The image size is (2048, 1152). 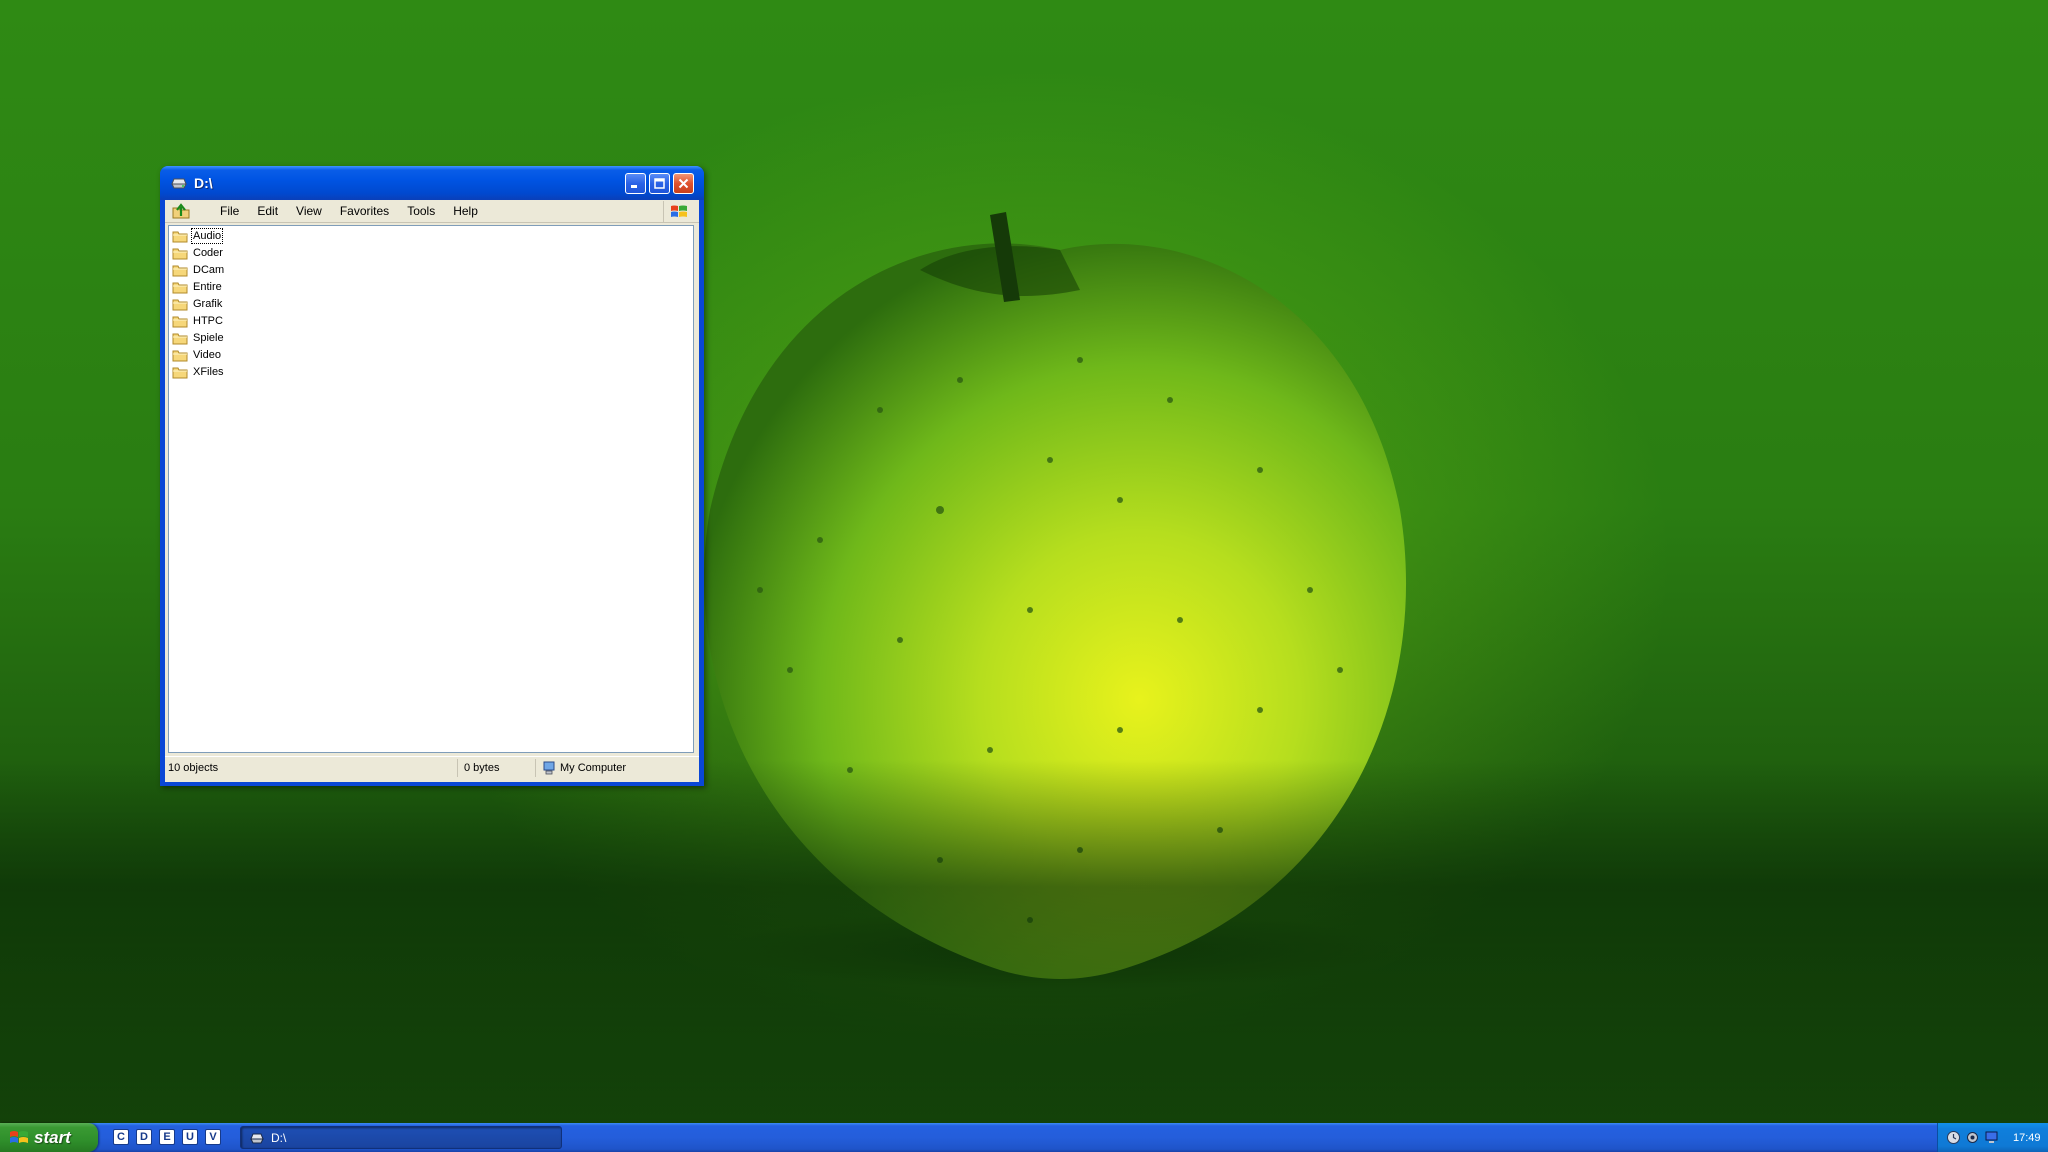 What do you see at coordinates (1024, 1137) in the screenshot?
I see `taskbar: start C D E U V D:\ 17:49` at bounding box center [1024, 1137].